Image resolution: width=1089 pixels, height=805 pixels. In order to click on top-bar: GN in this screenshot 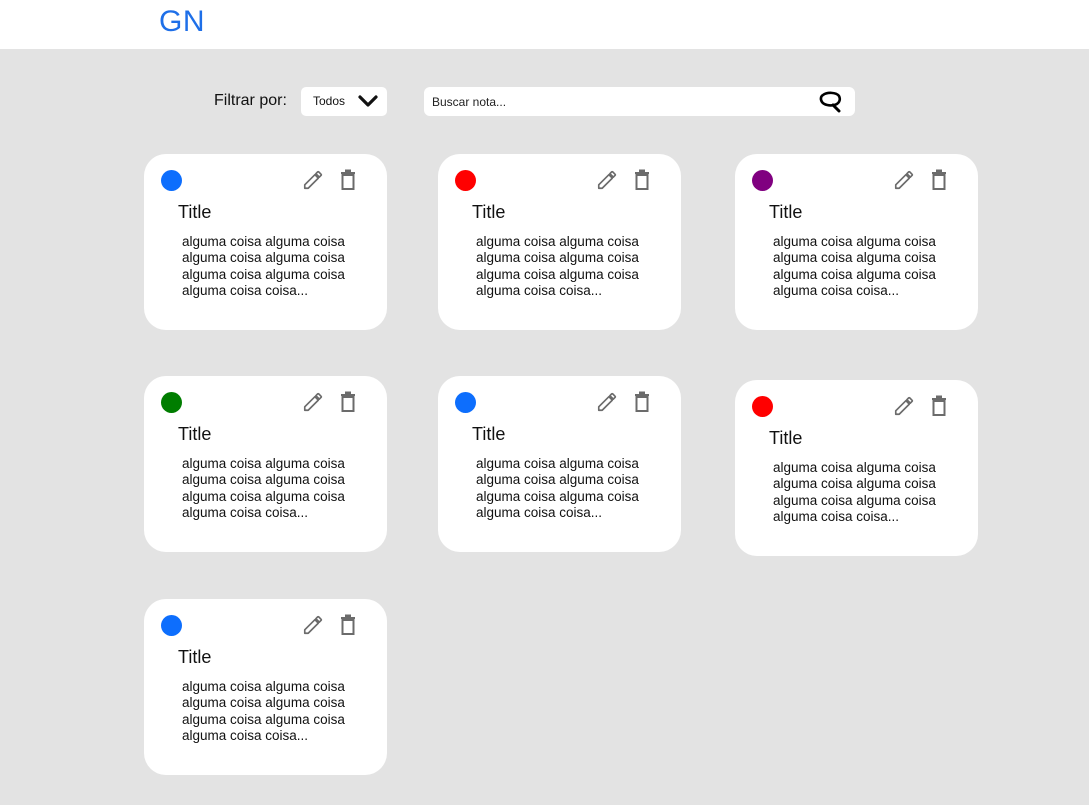, I will do `click(544, 24)`.